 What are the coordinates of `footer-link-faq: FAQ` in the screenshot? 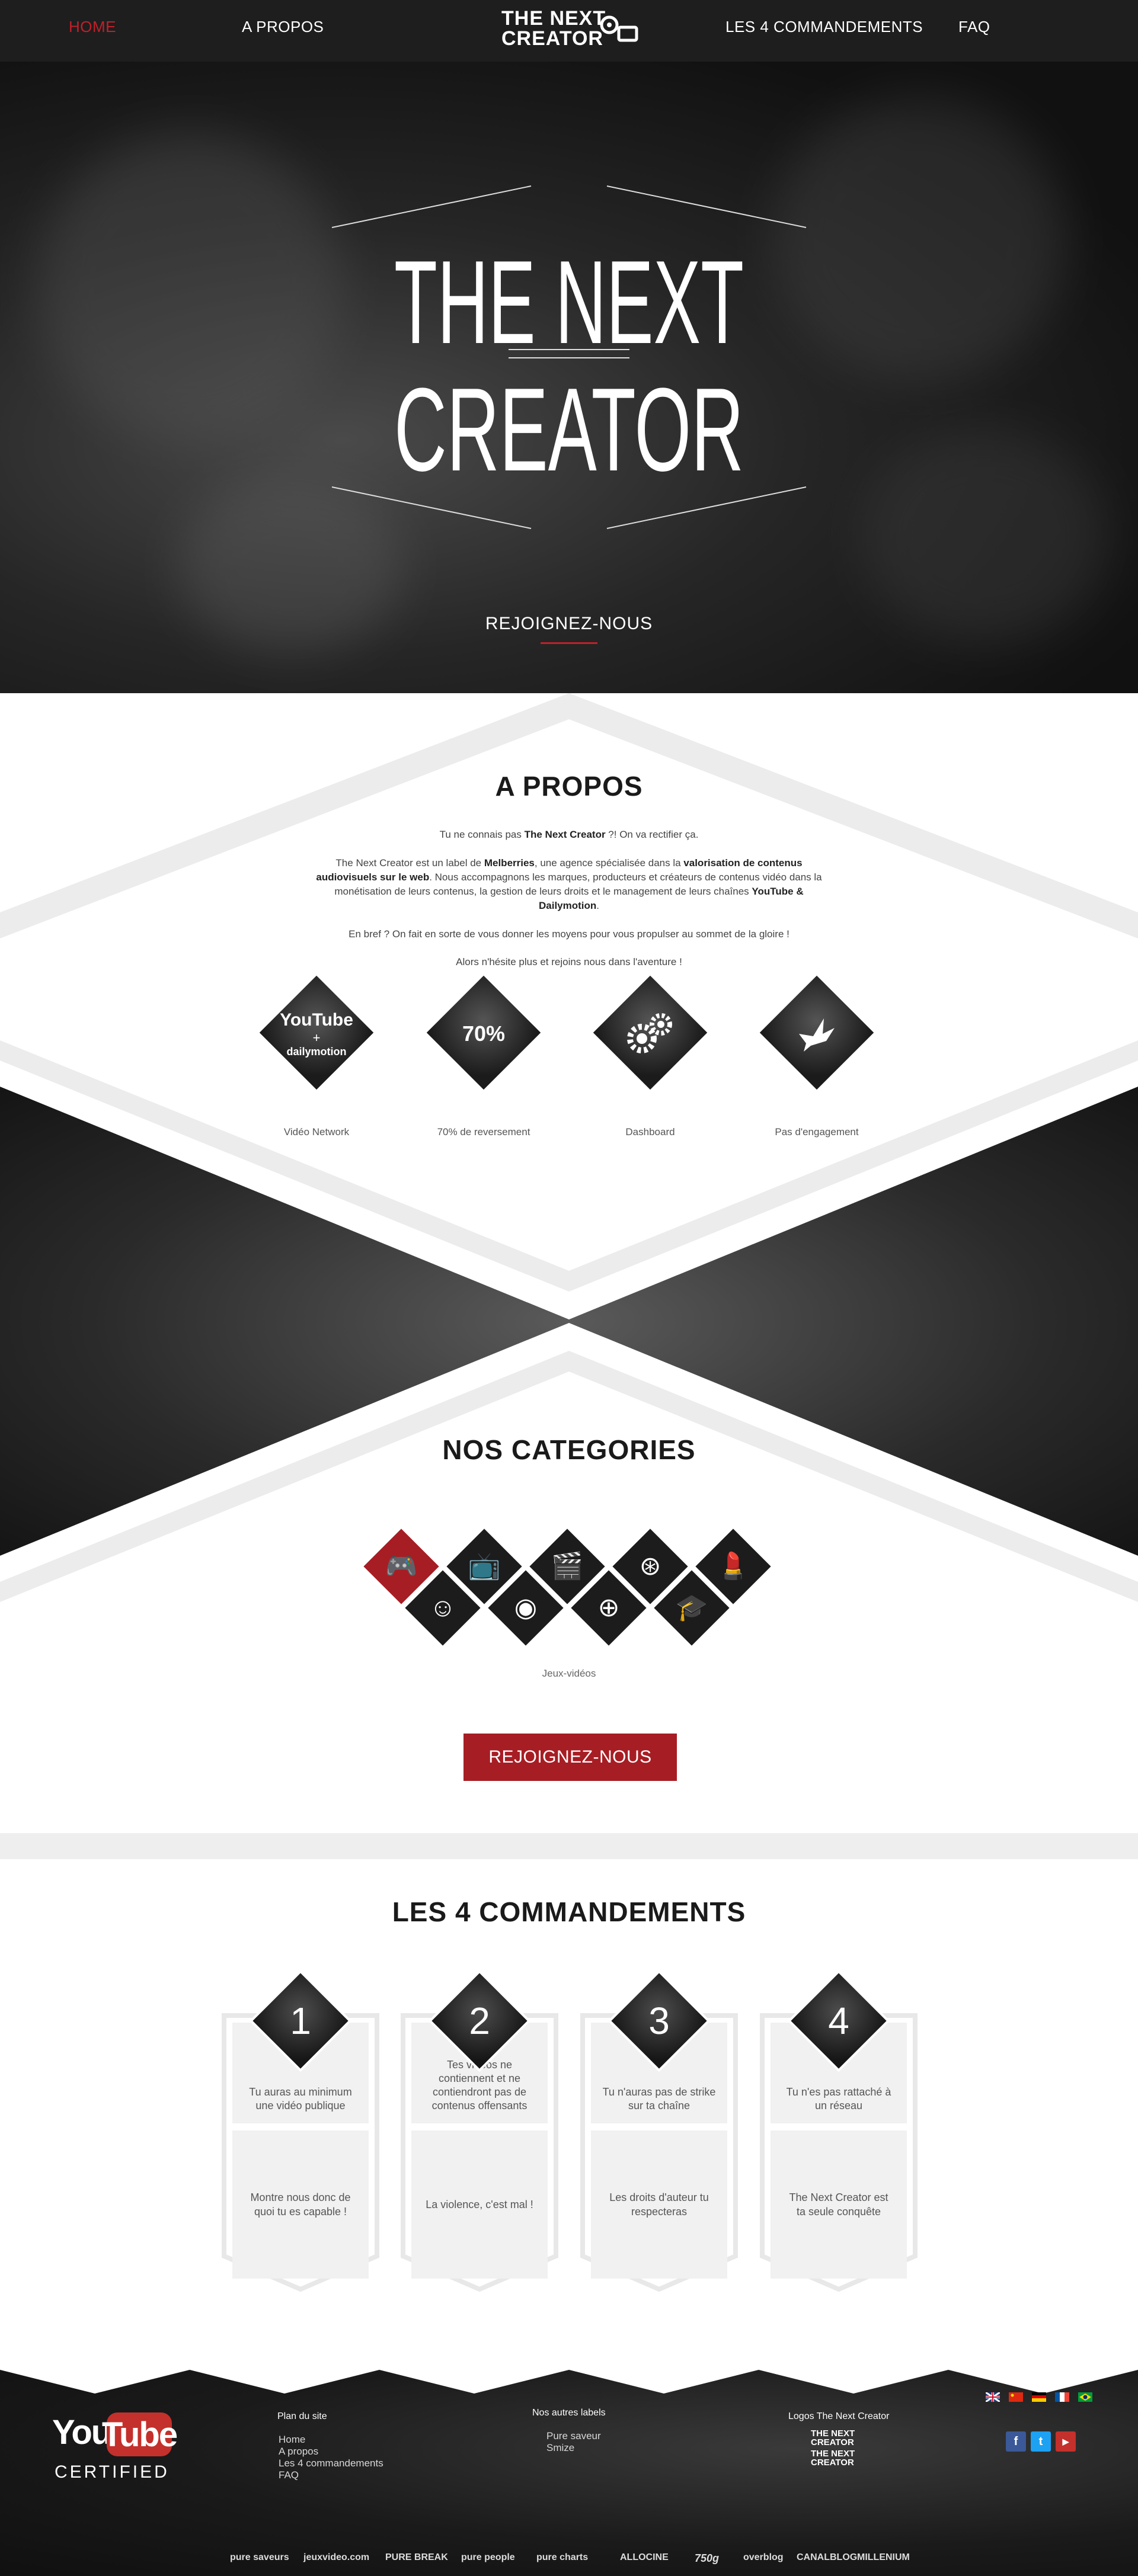 It's located at (289, 2475).